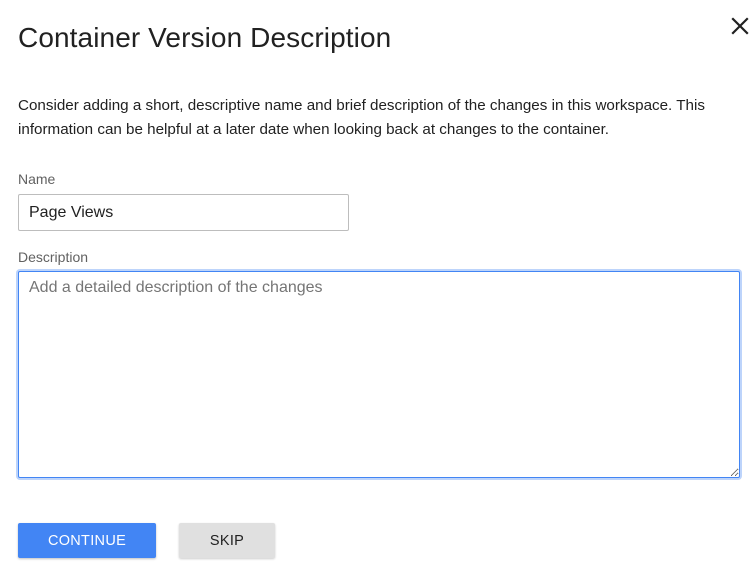  What do you see at coordinates (227, 540) in the screenshot?
I see `skip-button: SKIP` at bounding box center [227, 540].